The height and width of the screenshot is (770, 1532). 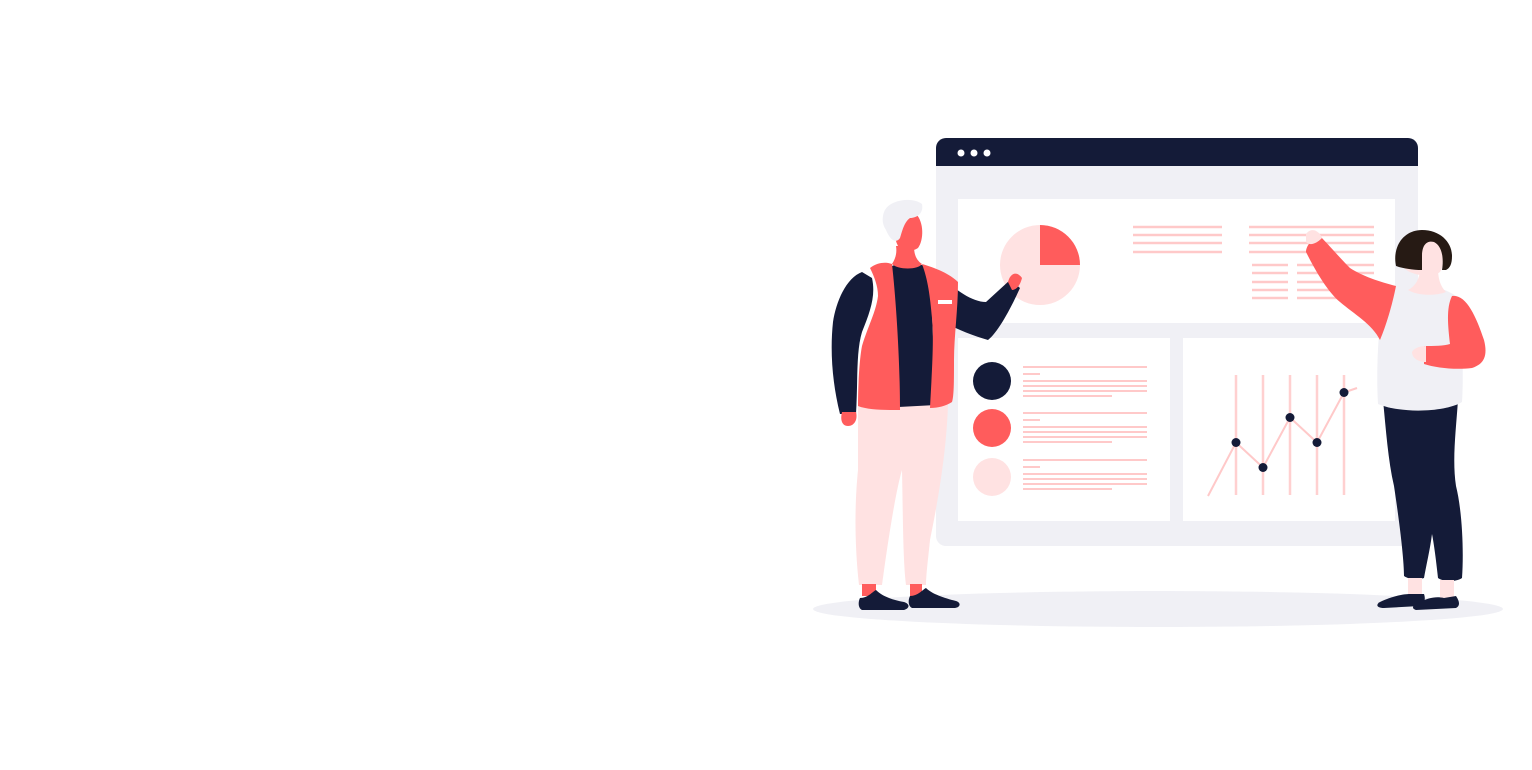 I want to click on man-hand, so click(x=849, y=419).